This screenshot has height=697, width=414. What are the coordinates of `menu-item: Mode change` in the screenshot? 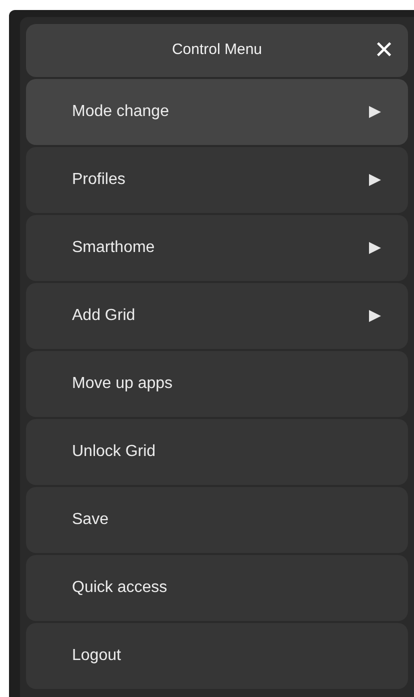 It's located at (217, 112).